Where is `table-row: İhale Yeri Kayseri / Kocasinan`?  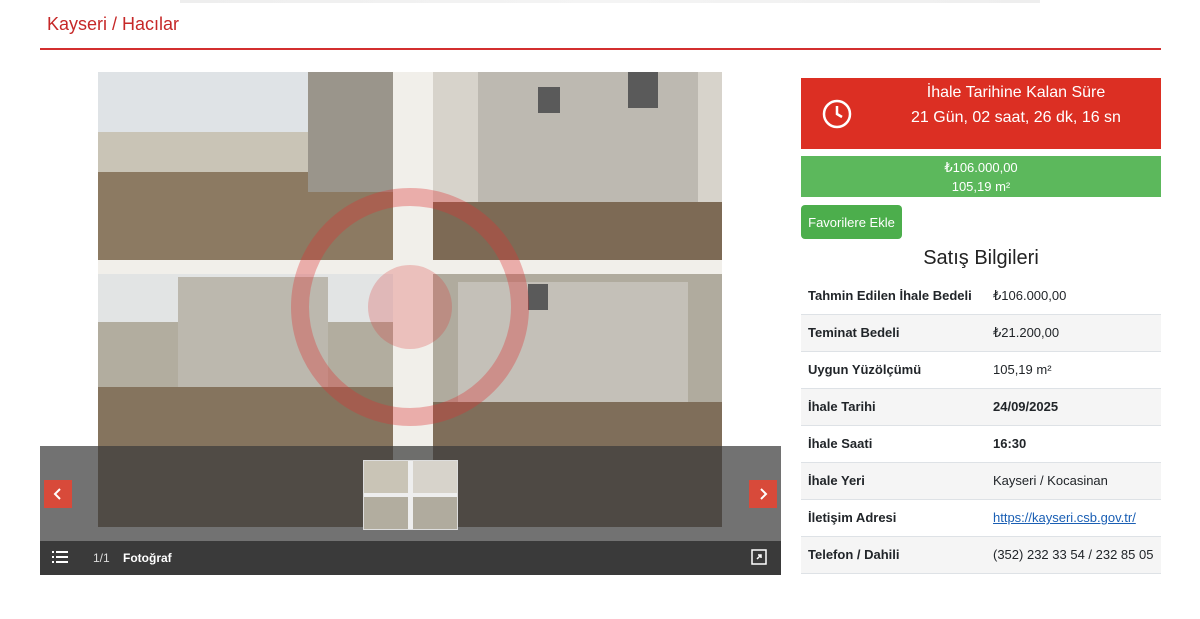
table-row: İhale Yeri Kayseri / Kocasinan is located at coordinates (981, 481).